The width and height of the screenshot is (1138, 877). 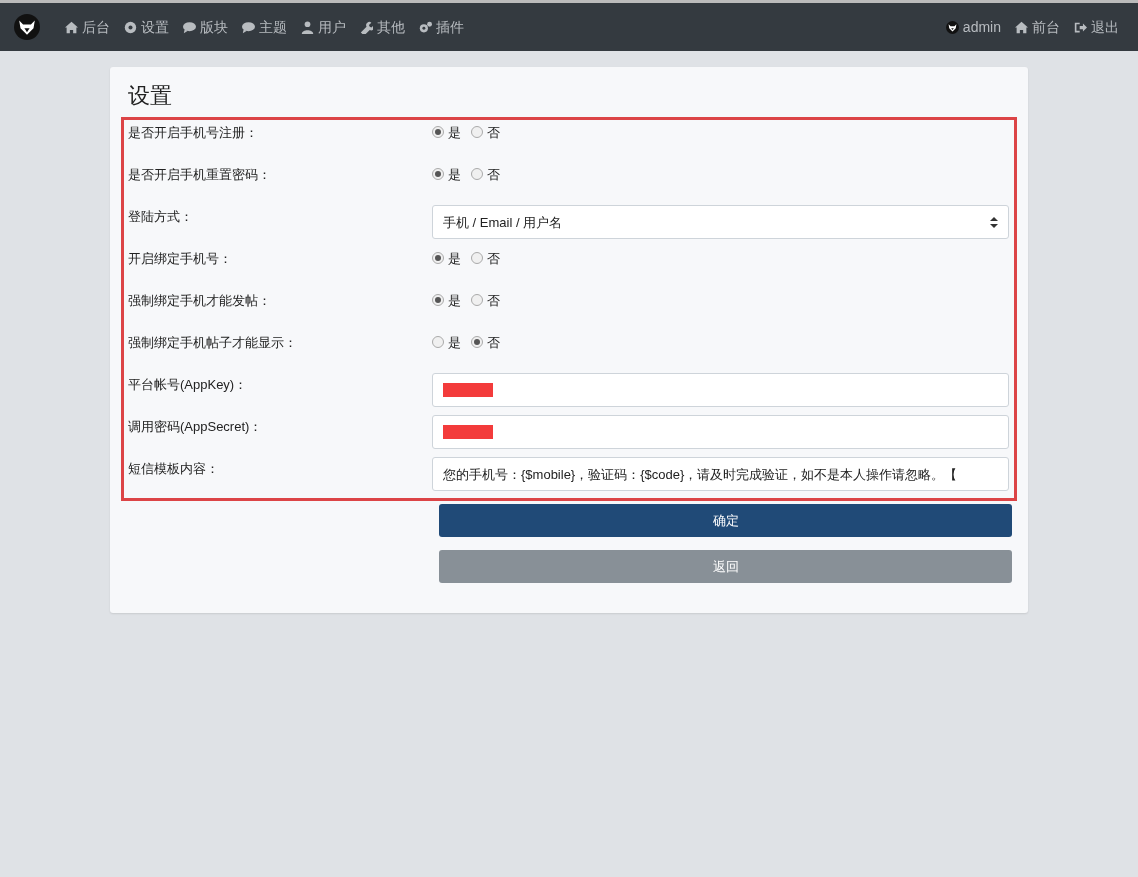 I want to click on nav-link: 主题, so click(x=264, y=27).